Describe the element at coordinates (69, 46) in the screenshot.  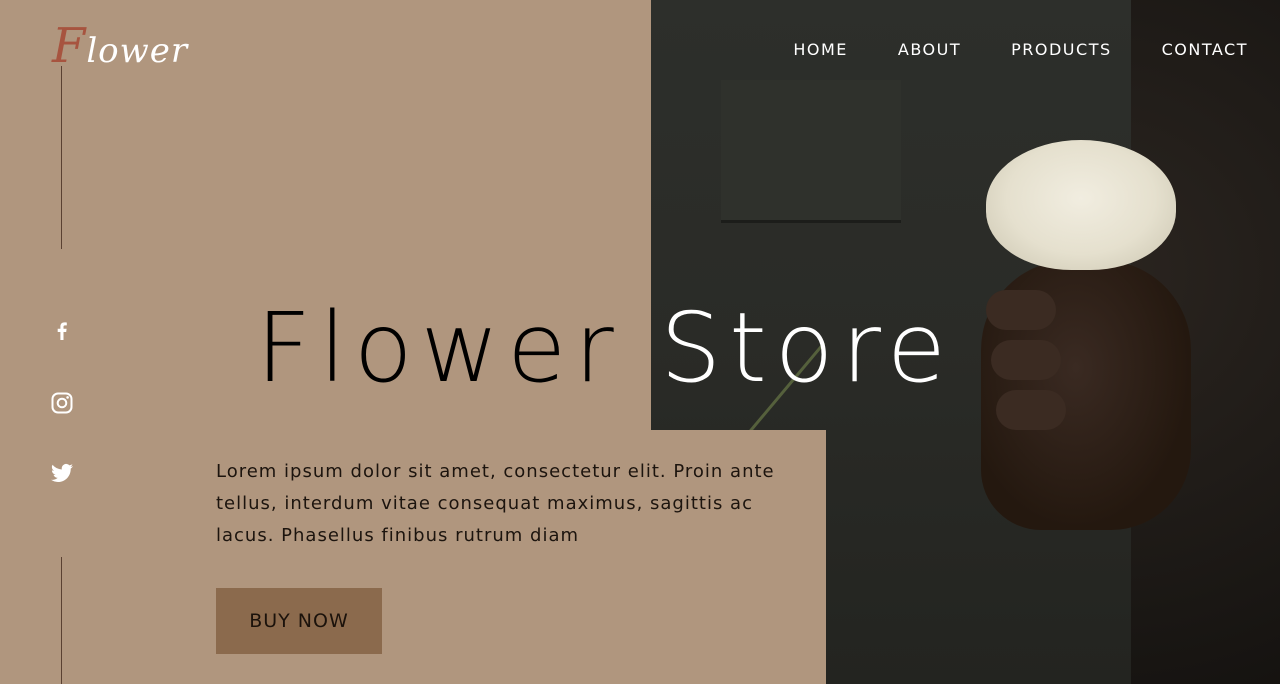
I see `logo-first-letter: F` at that location.